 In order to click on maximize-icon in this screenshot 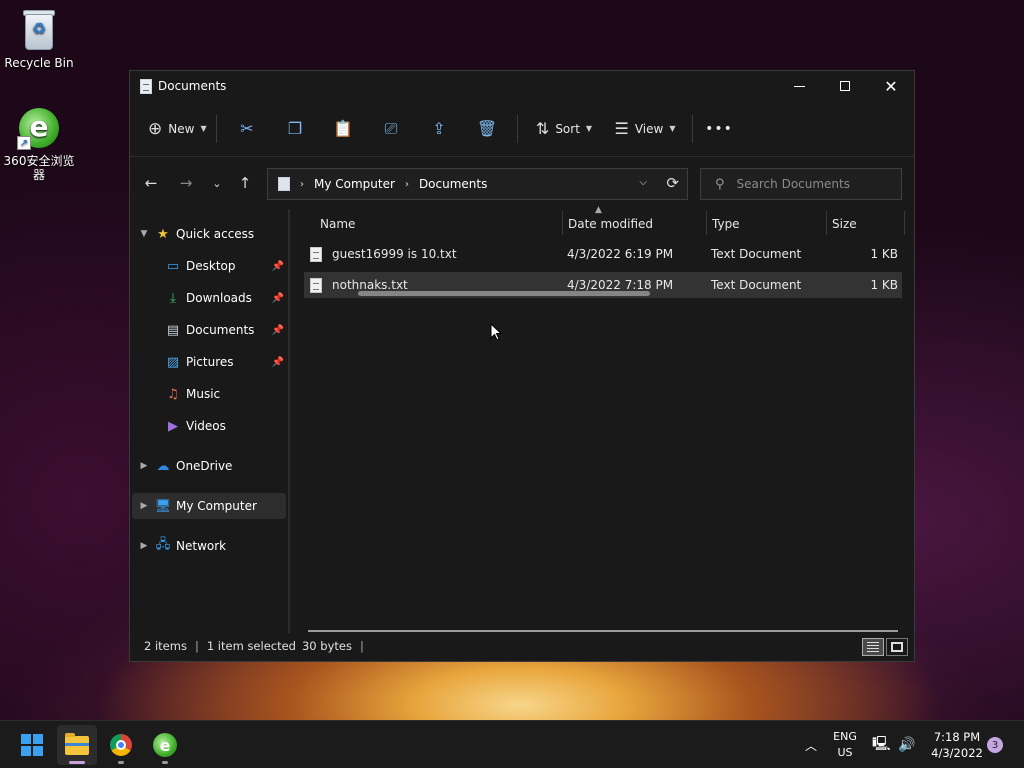, I will do `click(845, 86)`.